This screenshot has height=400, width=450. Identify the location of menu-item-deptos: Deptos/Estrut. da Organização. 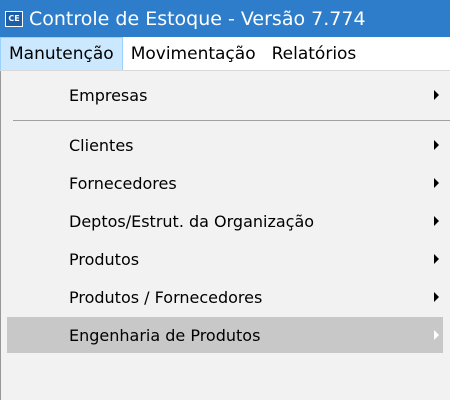
(225, 221).